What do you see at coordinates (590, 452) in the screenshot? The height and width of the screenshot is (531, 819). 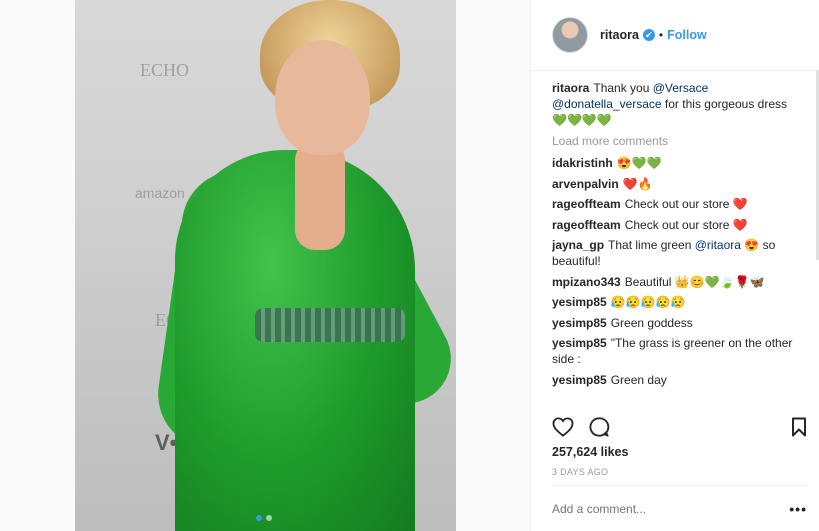 I see `likes-count: 257,624 likes` at bounding box center [590, 452].